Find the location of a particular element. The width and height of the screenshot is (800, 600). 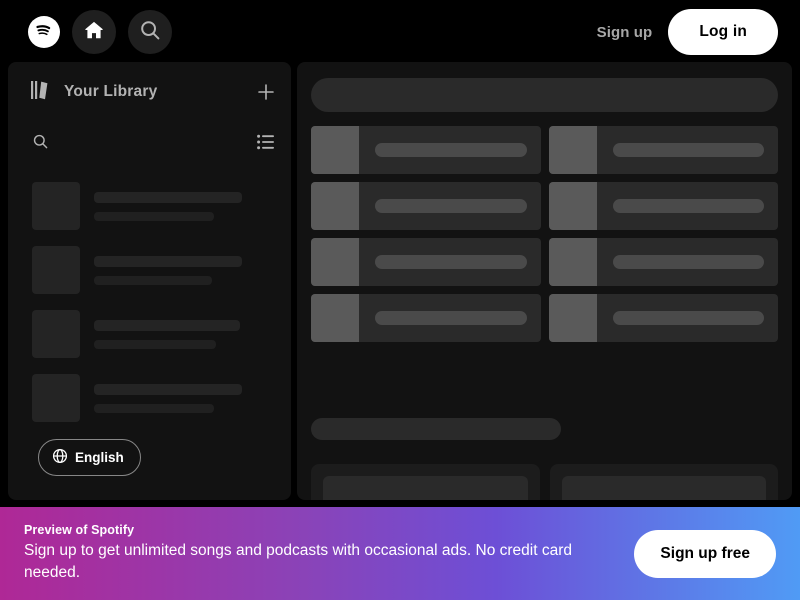

spotify-logo-icon is located at coordinates (44, 32).